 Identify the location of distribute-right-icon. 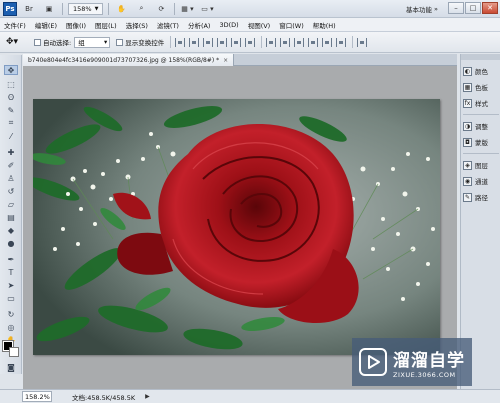
(341, 42).